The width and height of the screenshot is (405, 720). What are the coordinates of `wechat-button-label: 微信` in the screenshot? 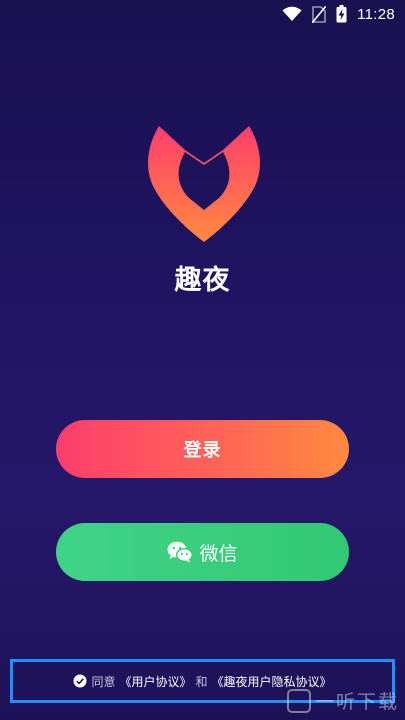 It's located at (218, 553).